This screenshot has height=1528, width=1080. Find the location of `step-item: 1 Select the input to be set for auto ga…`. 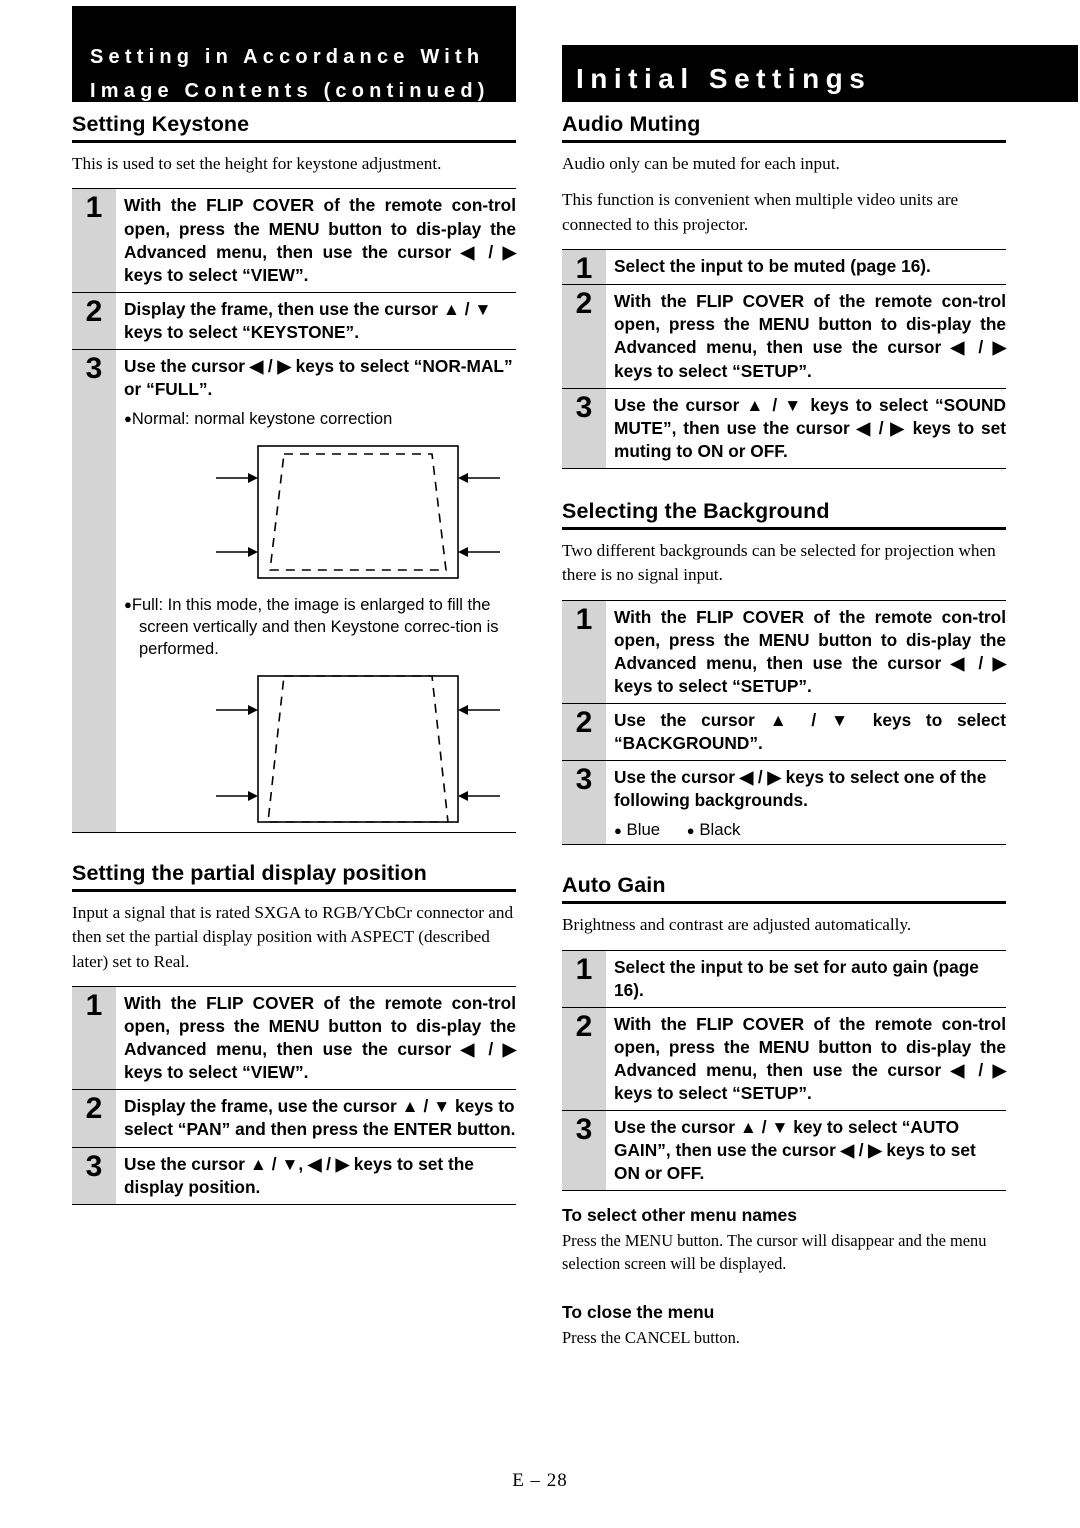

step-item: 1 Select the input to be set for auto ga… is located at coordinates (784, 979).